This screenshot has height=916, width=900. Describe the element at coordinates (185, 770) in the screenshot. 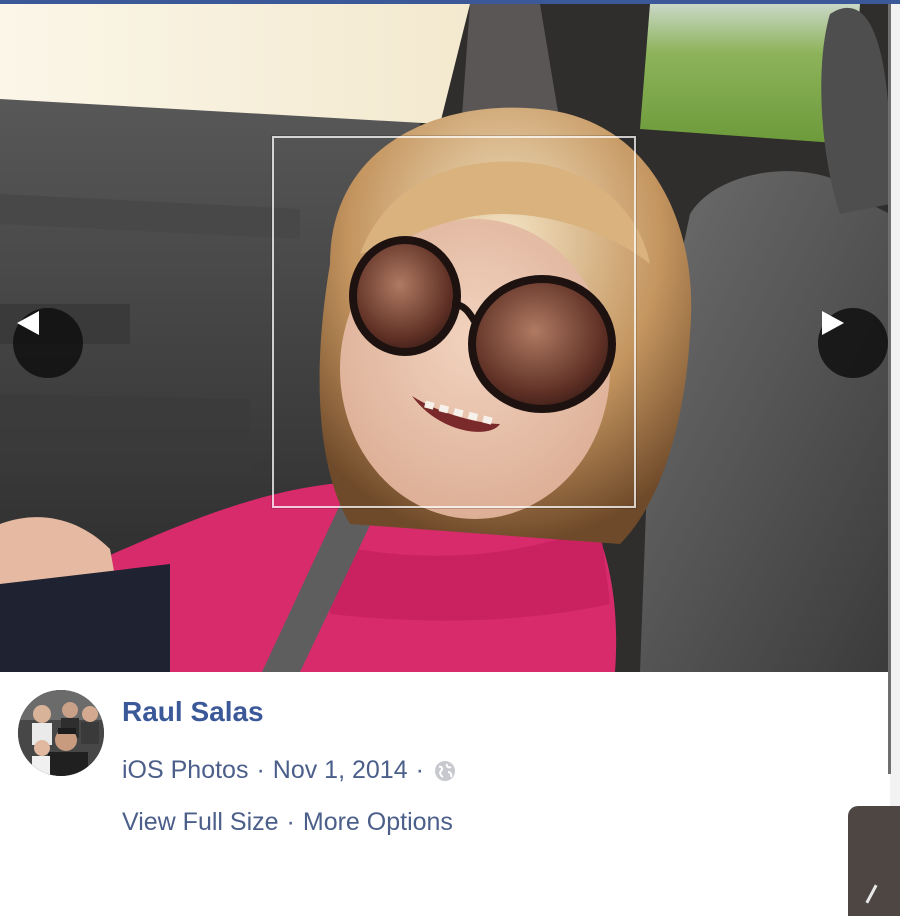

I see `source-app-link: iOS Photos` at that location.